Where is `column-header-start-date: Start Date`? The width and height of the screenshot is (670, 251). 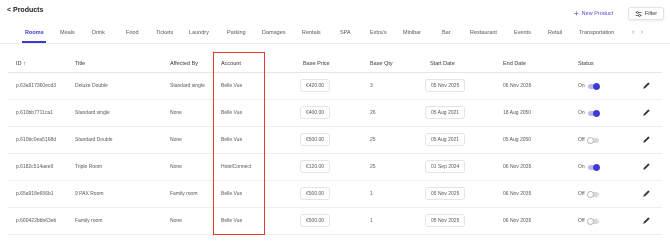
column-header-start-date: Start Date is located at coordinates (442, 64).